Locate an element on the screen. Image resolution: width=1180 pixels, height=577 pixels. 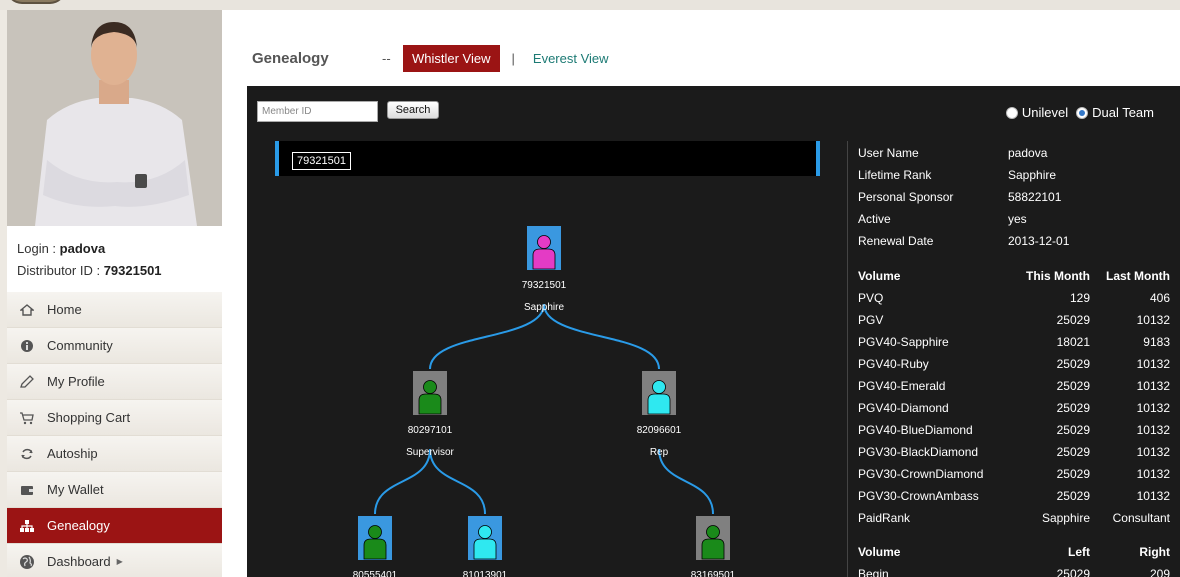
sidebar-item-genealogy: Genealogy is located at coordinates (114, 526).